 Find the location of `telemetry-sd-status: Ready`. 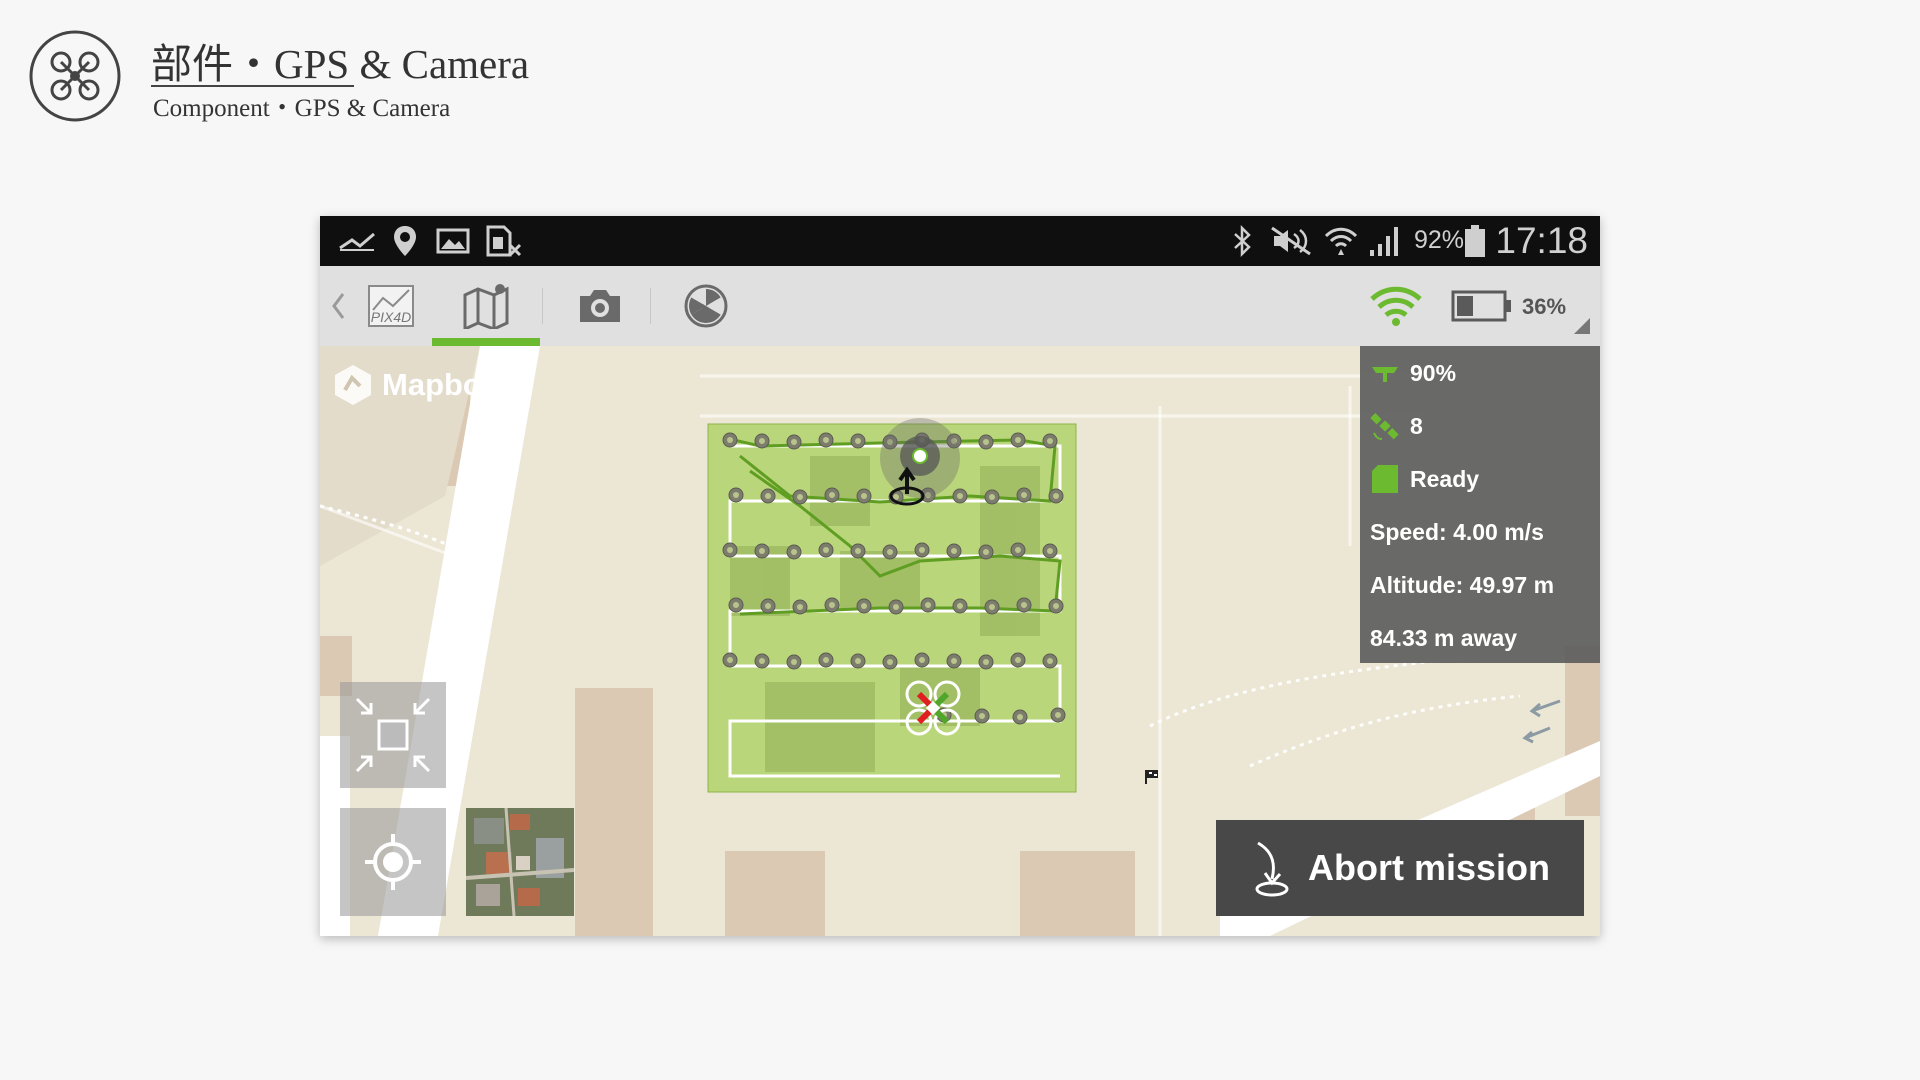

telemetry-sd-status: Ready is located at coordinates (1445, 478).